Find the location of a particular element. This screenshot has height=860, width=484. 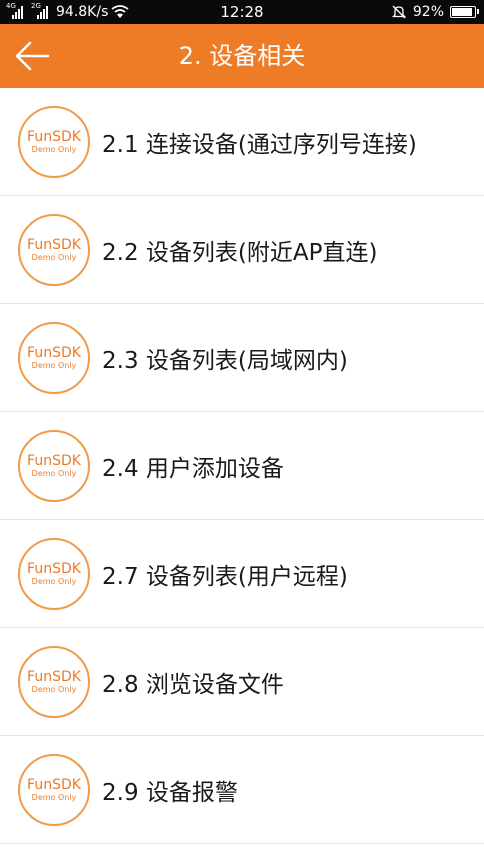

list-item-label: 2.3 设备列表(局域网内) is located at coordinates (225, 360).